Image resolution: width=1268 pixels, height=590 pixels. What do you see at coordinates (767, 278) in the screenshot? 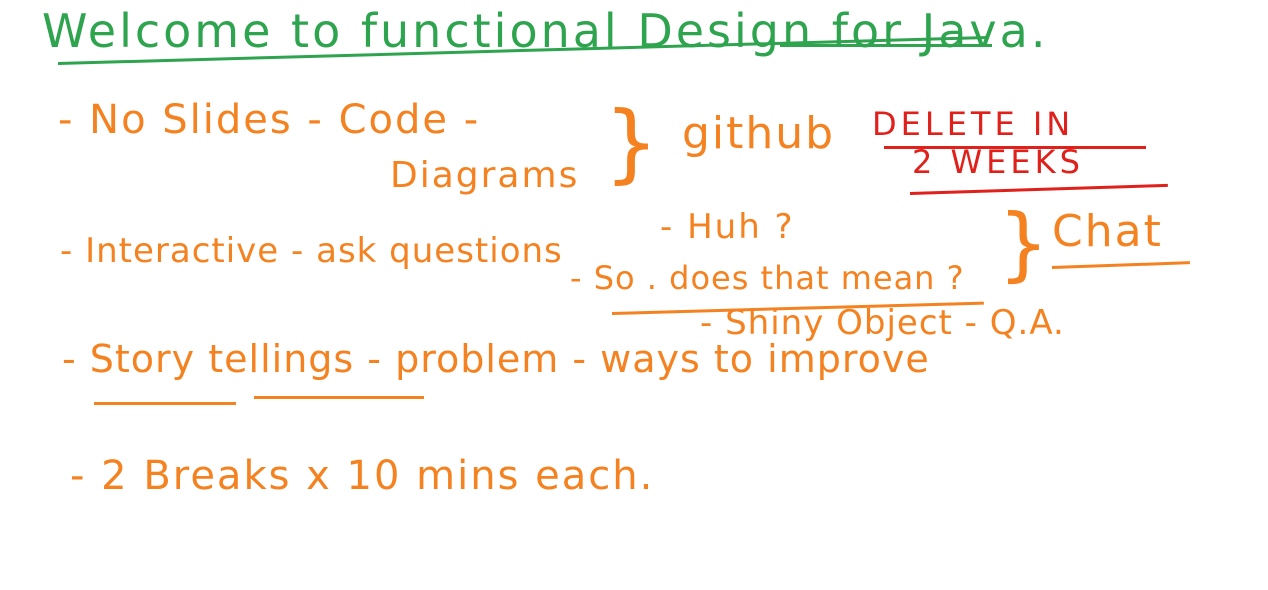
I see `so-does-note: - So . does that mean ?` at bounding box center [767, 278].